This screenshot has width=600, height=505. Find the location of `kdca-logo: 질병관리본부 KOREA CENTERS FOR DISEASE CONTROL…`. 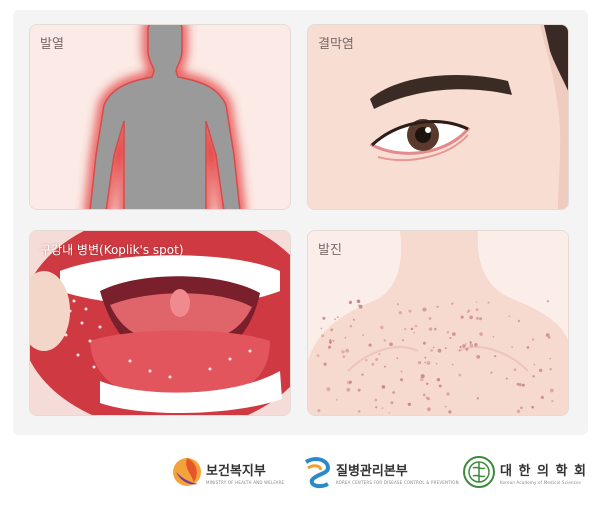

kdca-logo: 질병관리본부 KOREA CENTERS FOR DISEASE CONTROL… is located at coordinates (380, 473).